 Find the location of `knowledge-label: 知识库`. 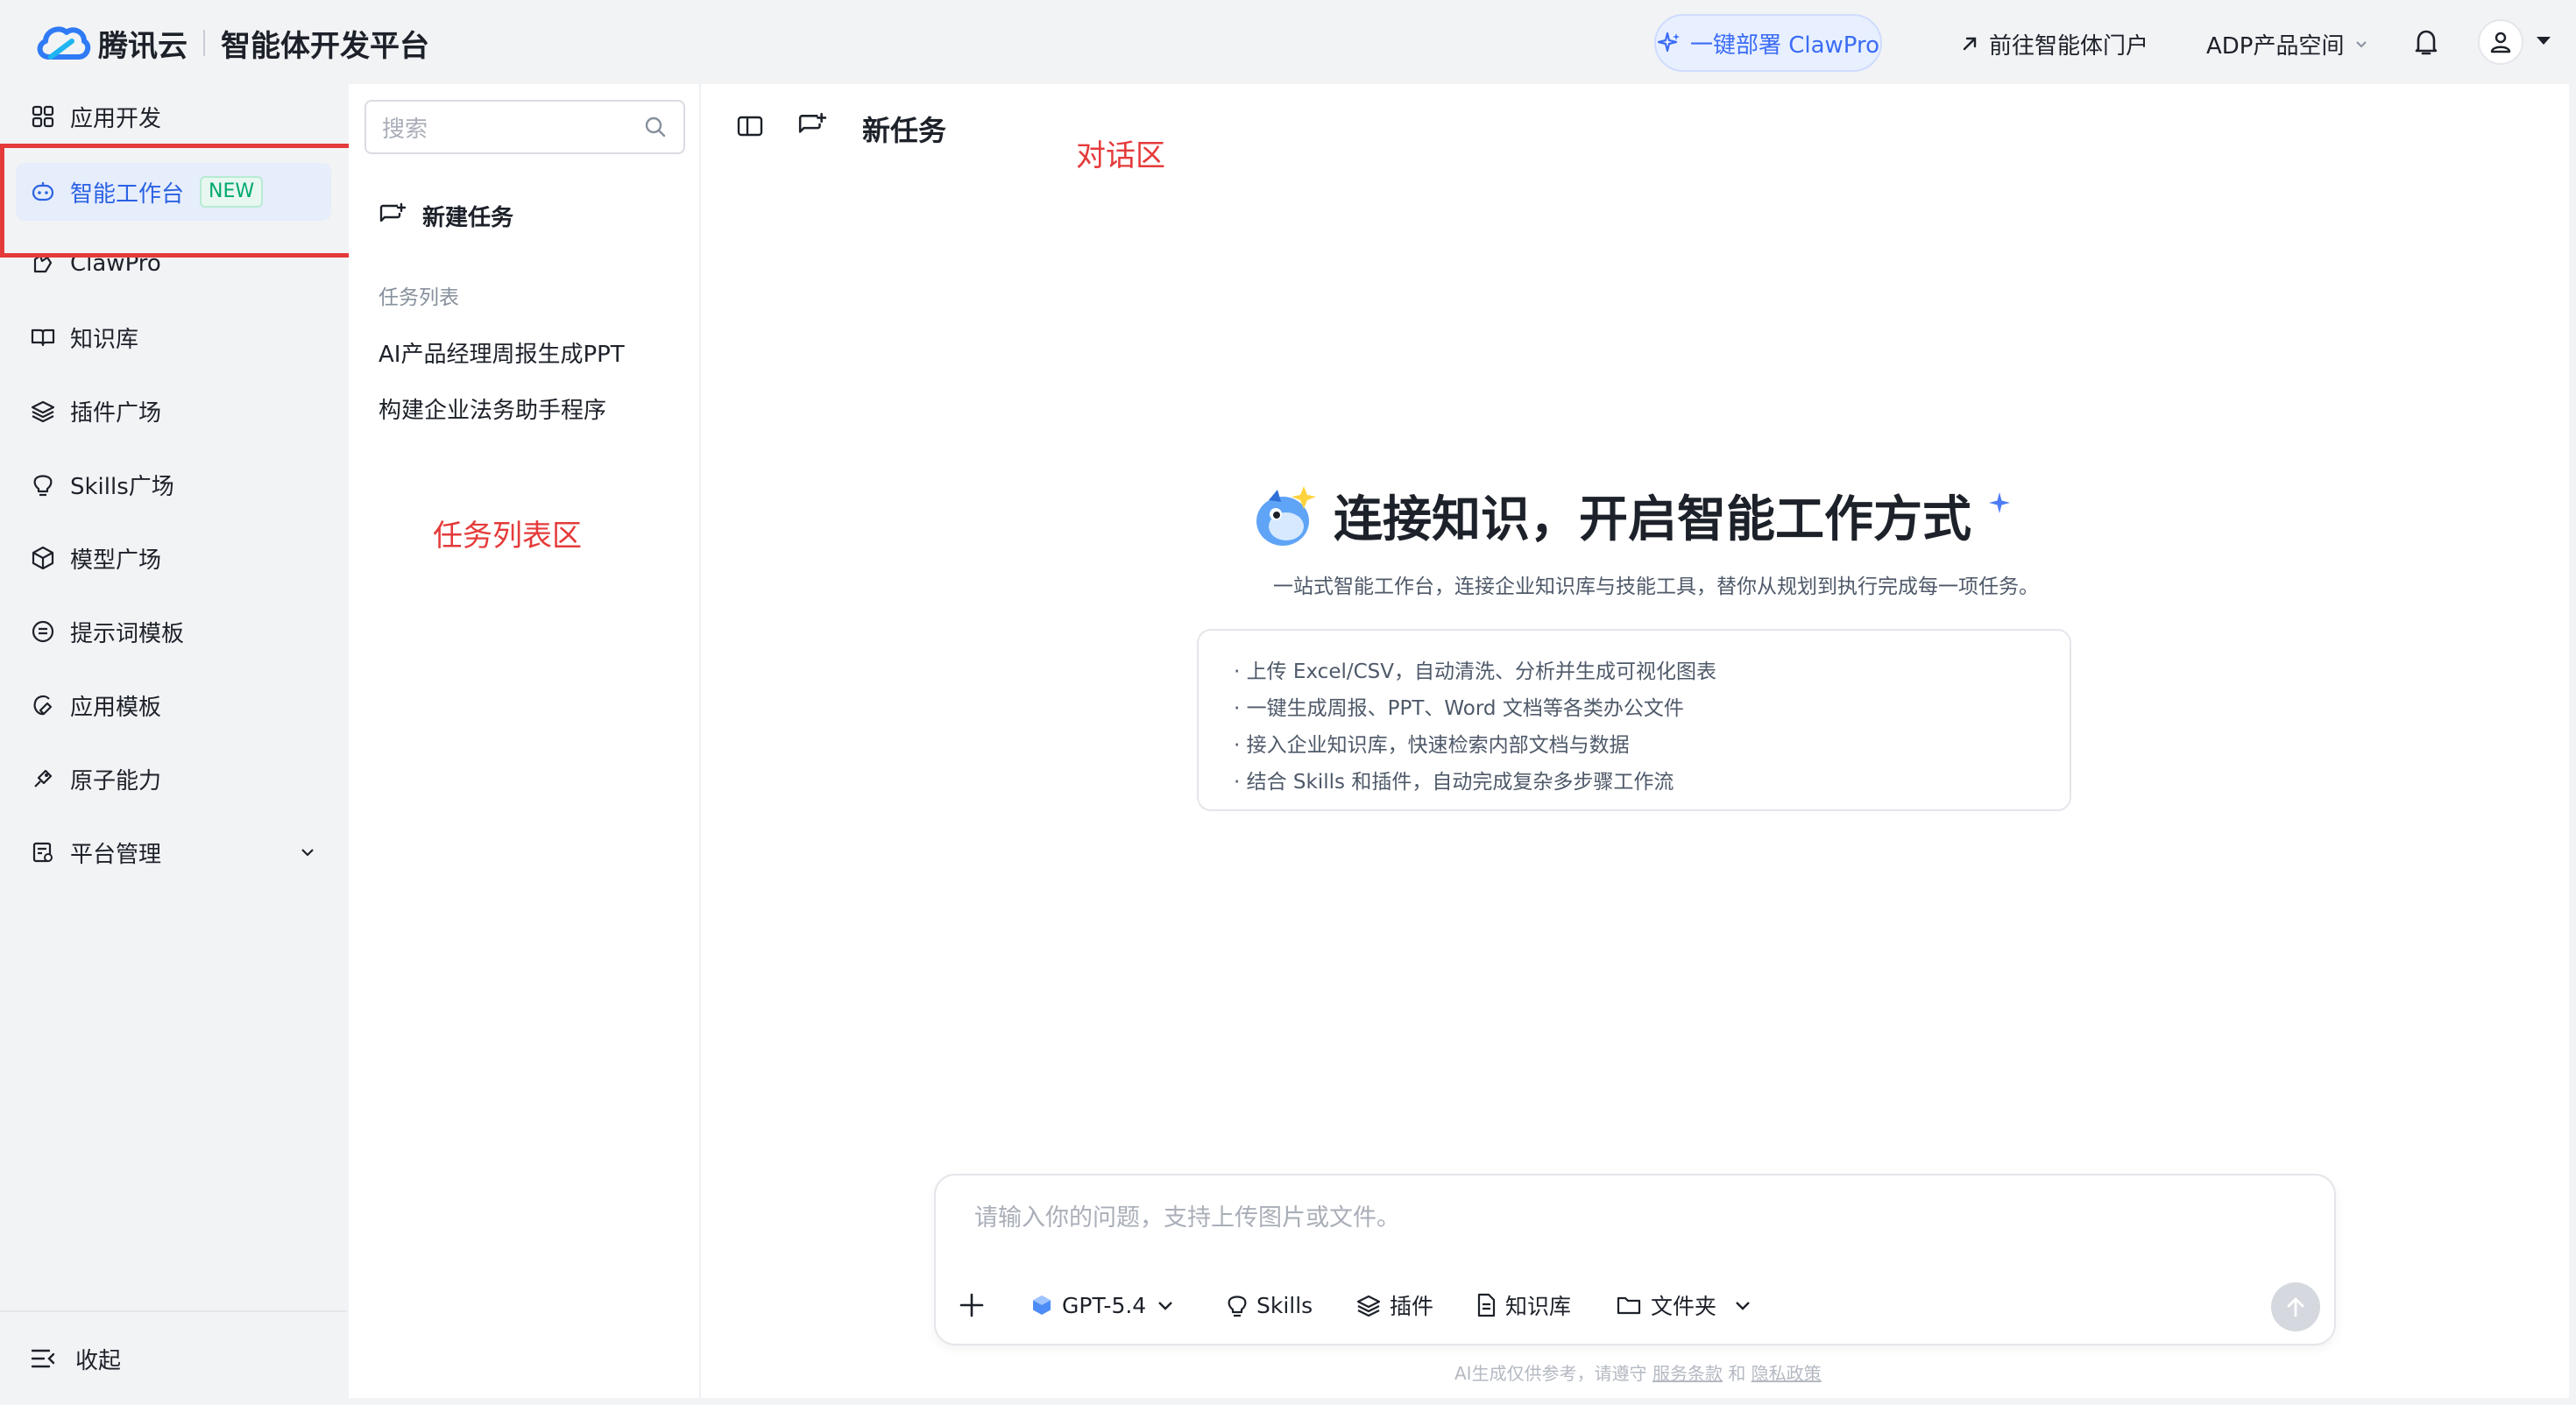

knowledge-label: 知识库 is located at coordinates (1538, 1306).